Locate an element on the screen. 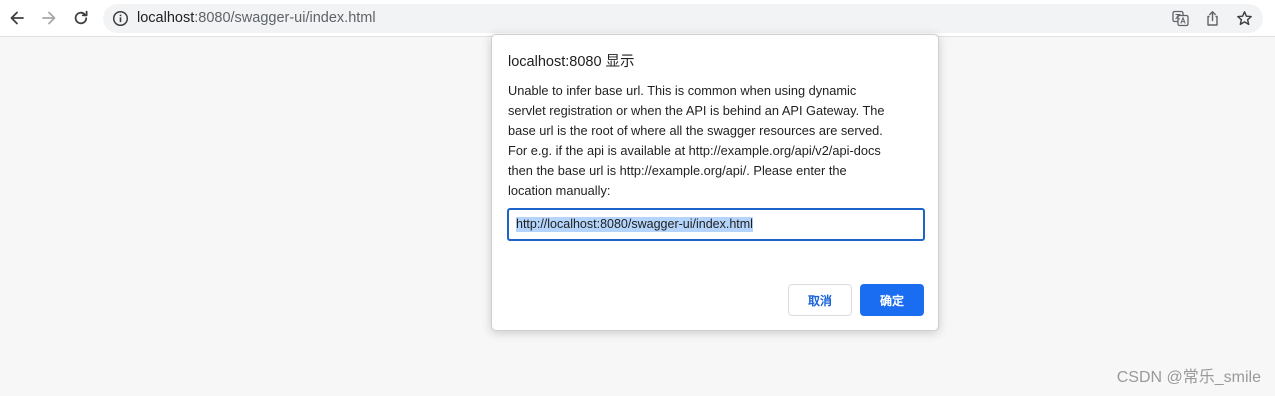  ok-button: 确定 is located at coordinates (892, 300).